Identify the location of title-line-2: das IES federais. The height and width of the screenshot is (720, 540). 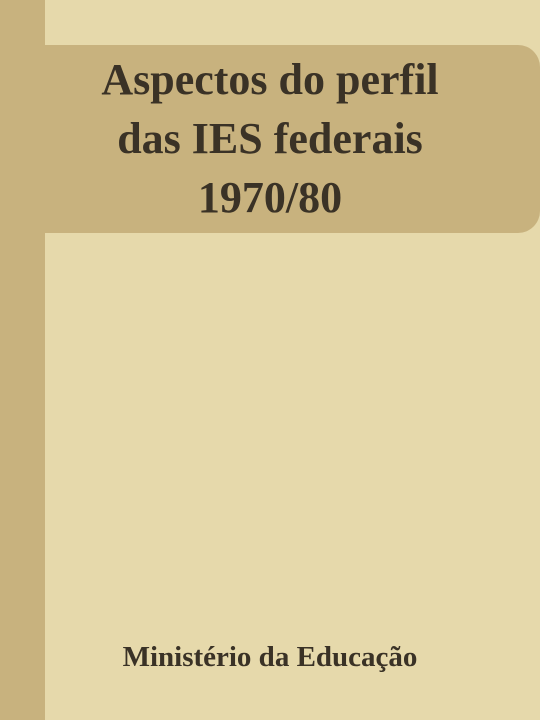
(270, 138).